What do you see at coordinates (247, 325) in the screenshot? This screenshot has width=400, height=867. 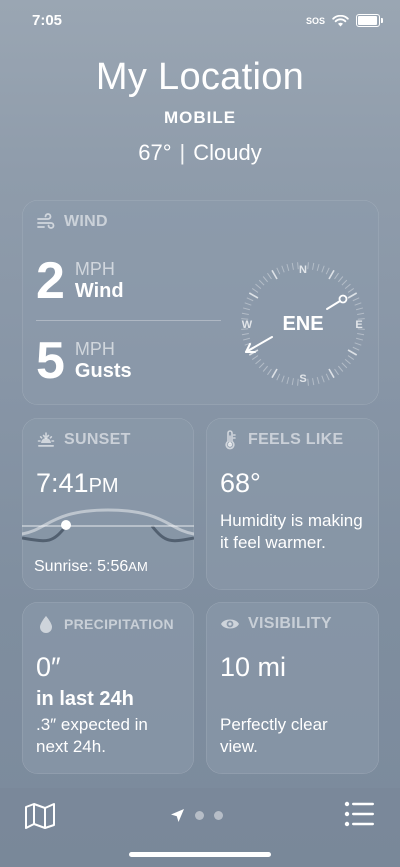 I see `compass-west: W` at bounding box center [247, 325].